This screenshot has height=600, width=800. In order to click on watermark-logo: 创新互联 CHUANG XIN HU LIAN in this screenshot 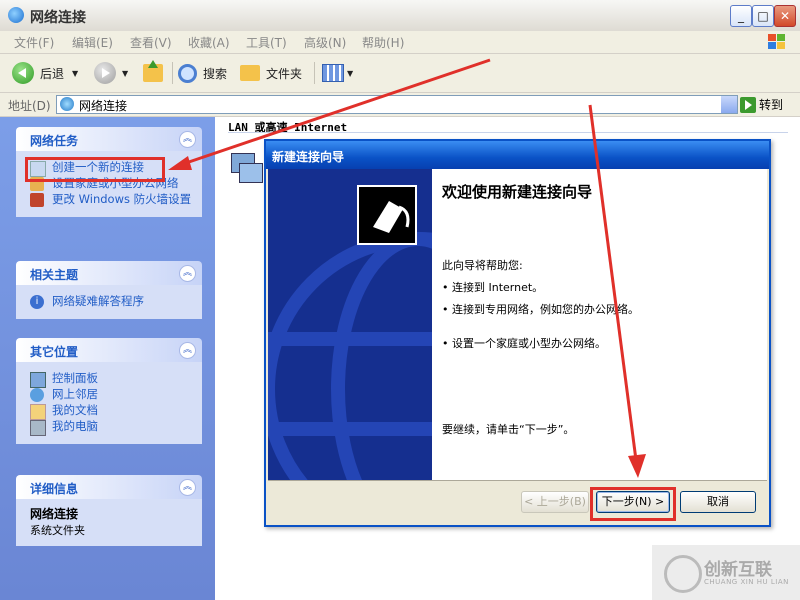, I will do `click(726, 572)`.